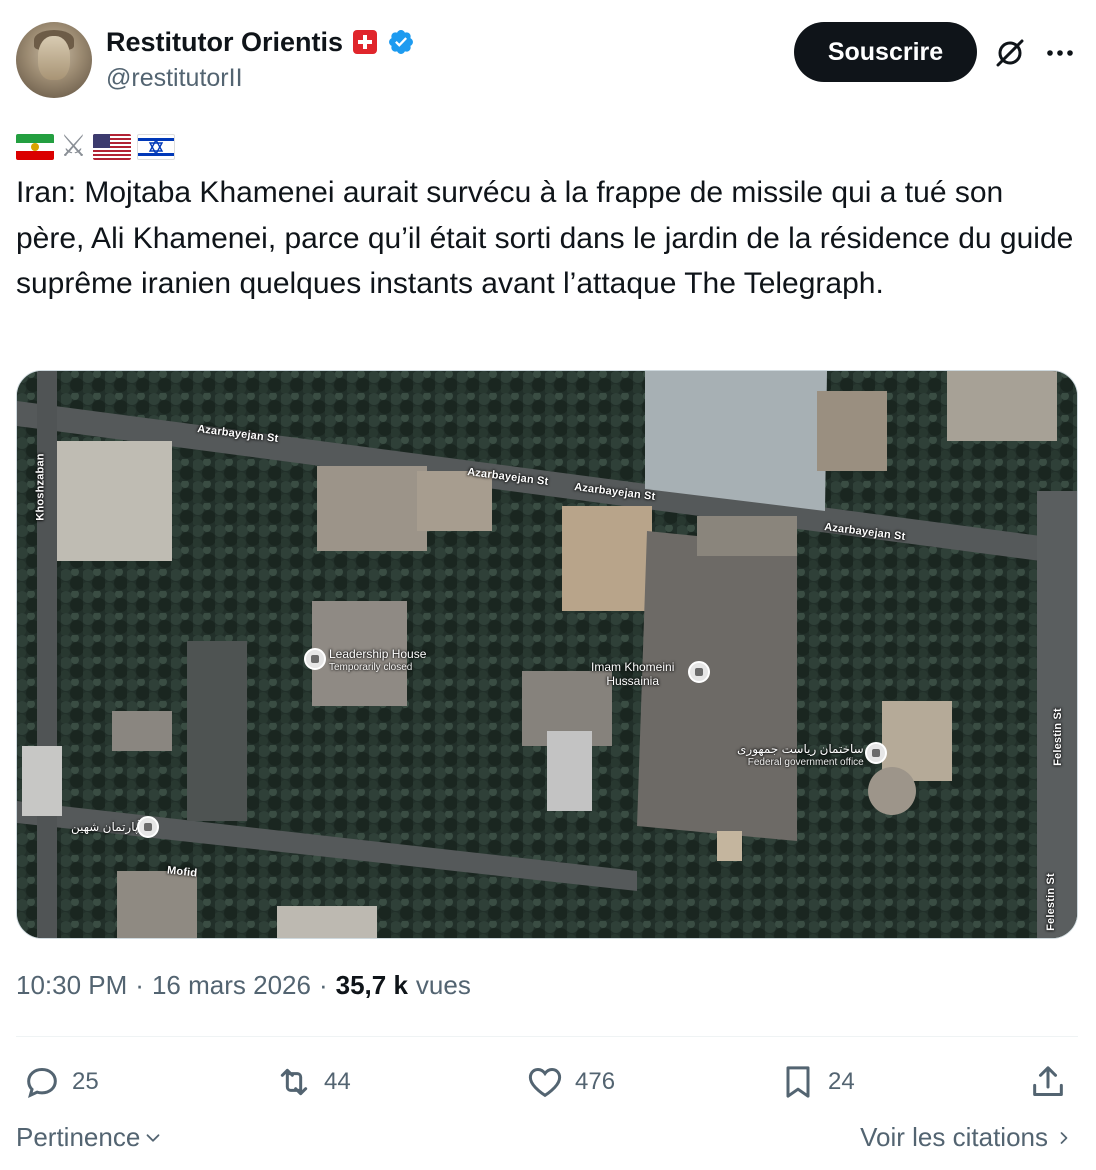 The image size is (1096, 1170). Describe the element at coordinates (85, 1081) in the screenshot. I see `reply-count: 25` at that location.